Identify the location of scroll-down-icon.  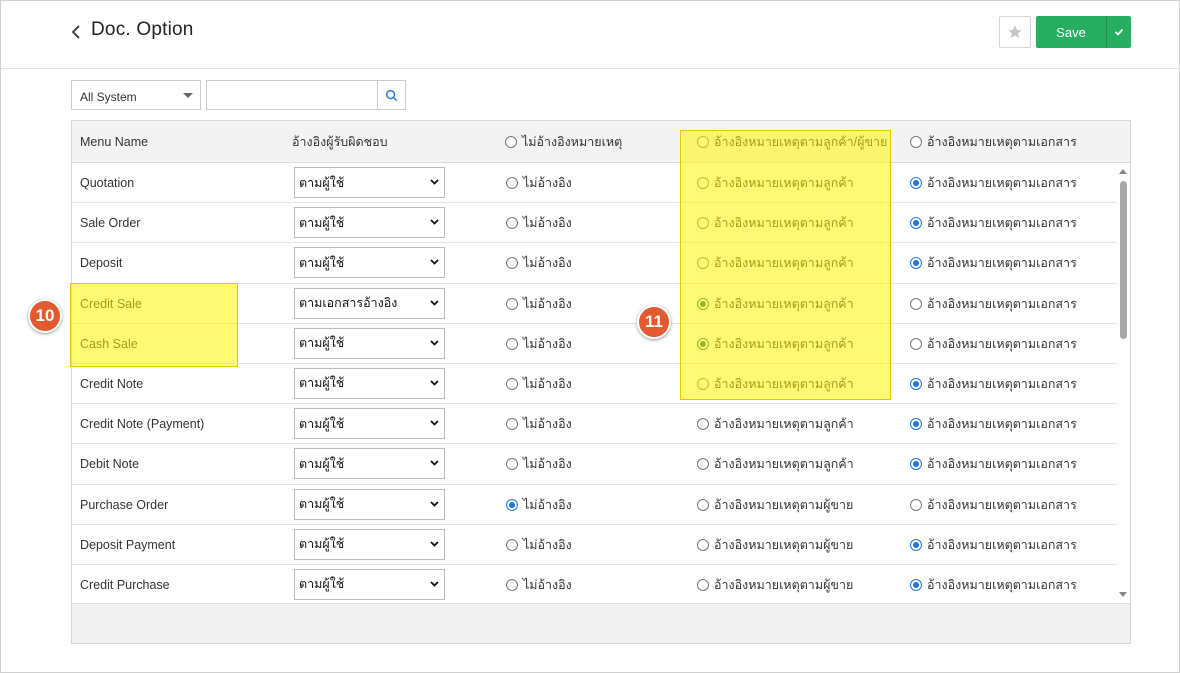
(1123, 594).